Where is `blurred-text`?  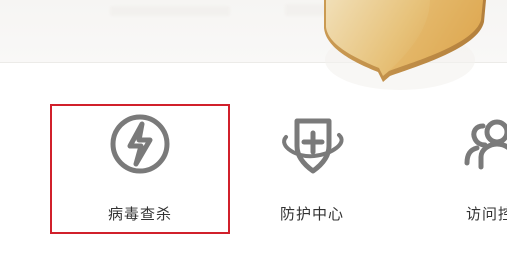 blurred-text is located at coordinates (170, 11).